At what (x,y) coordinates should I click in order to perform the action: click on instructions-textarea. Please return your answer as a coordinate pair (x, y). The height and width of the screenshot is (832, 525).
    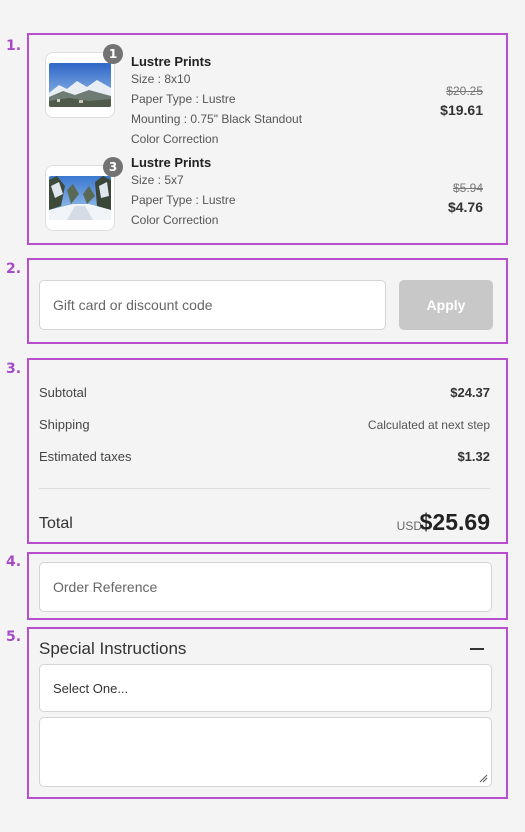
    Looking at the image, I should click on (265, 752).